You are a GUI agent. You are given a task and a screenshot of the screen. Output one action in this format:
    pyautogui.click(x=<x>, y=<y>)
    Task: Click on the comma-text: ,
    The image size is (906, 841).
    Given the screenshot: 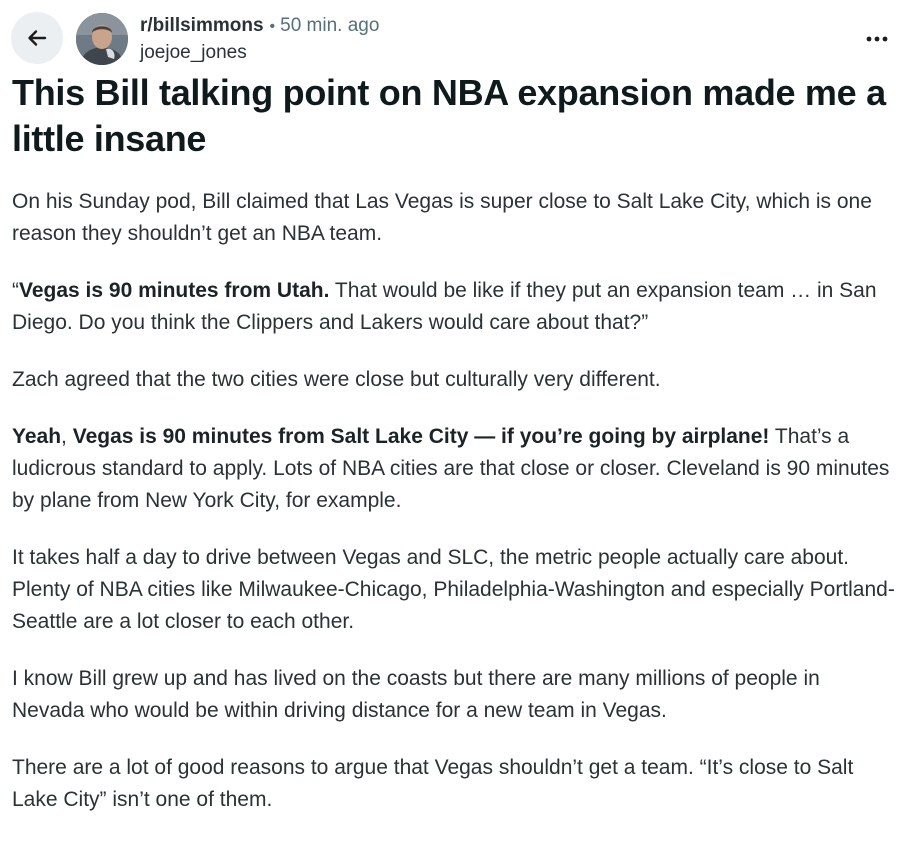 What is the action you would take?
    pyautogui.click(x=67, y=436)
    